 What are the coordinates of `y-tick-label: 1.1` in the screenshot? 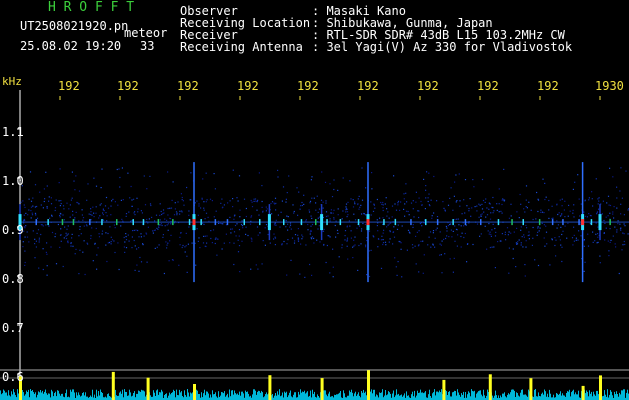 It's located at (13, 132).